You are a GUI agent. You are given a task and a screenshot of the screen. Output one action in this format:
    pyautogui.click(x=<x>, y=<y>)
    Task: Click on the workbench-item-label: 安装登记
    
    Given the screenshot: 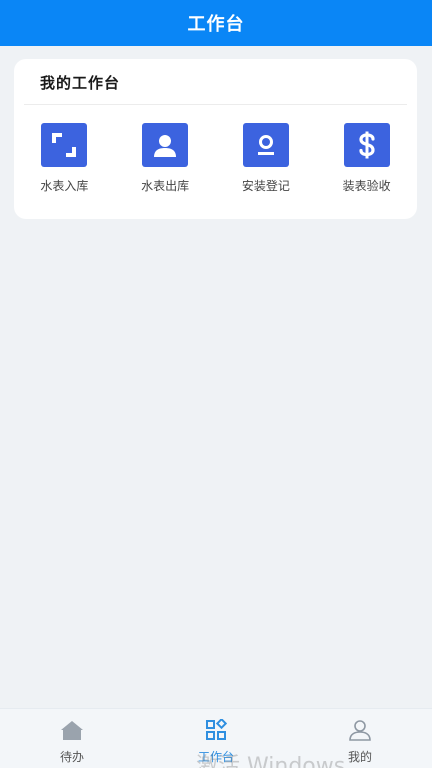 What is the action you would take?
    pyautogui.click(x=265, y=186)
    